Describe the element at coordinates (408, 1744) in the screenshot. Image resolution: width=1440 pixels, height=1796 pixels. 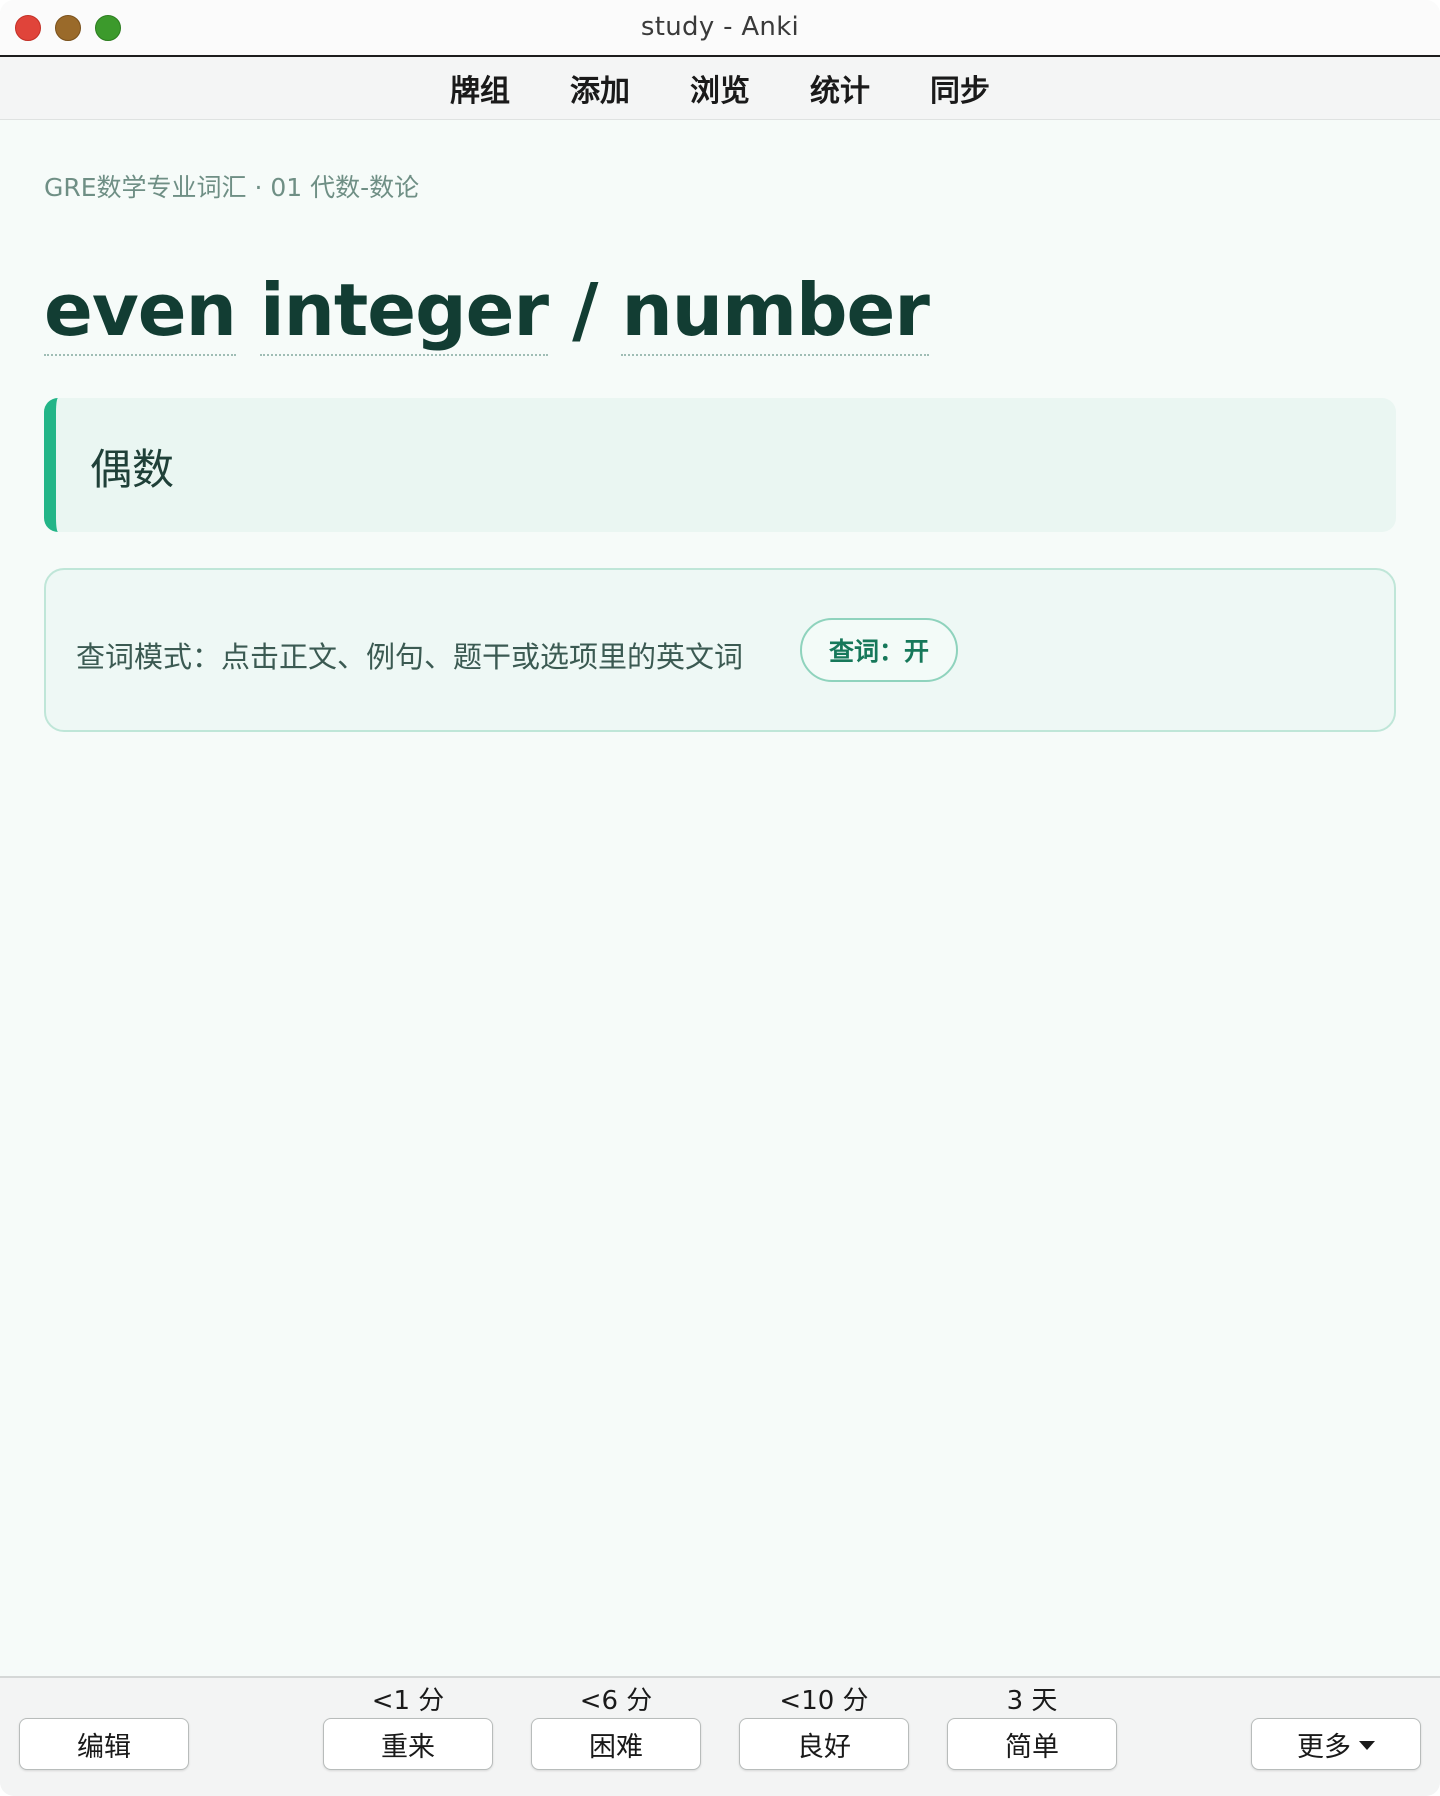
I see `again-button: 重来` at that location.